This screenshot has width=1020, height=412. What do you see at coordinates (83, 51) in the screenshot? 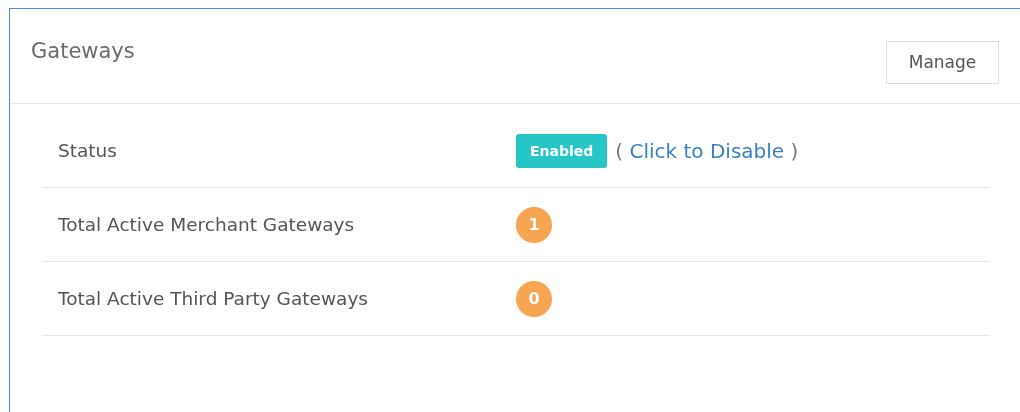
I see `panel-title: Gateways` at bounding box center [83, 51].